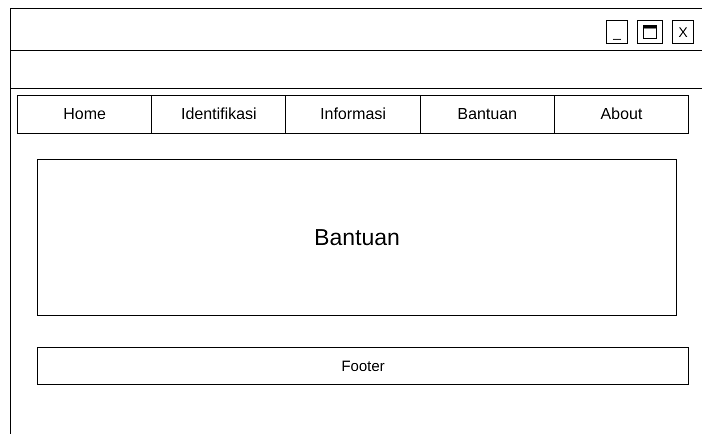  I want to click on content-title: Bantuan, so click(357, 237).